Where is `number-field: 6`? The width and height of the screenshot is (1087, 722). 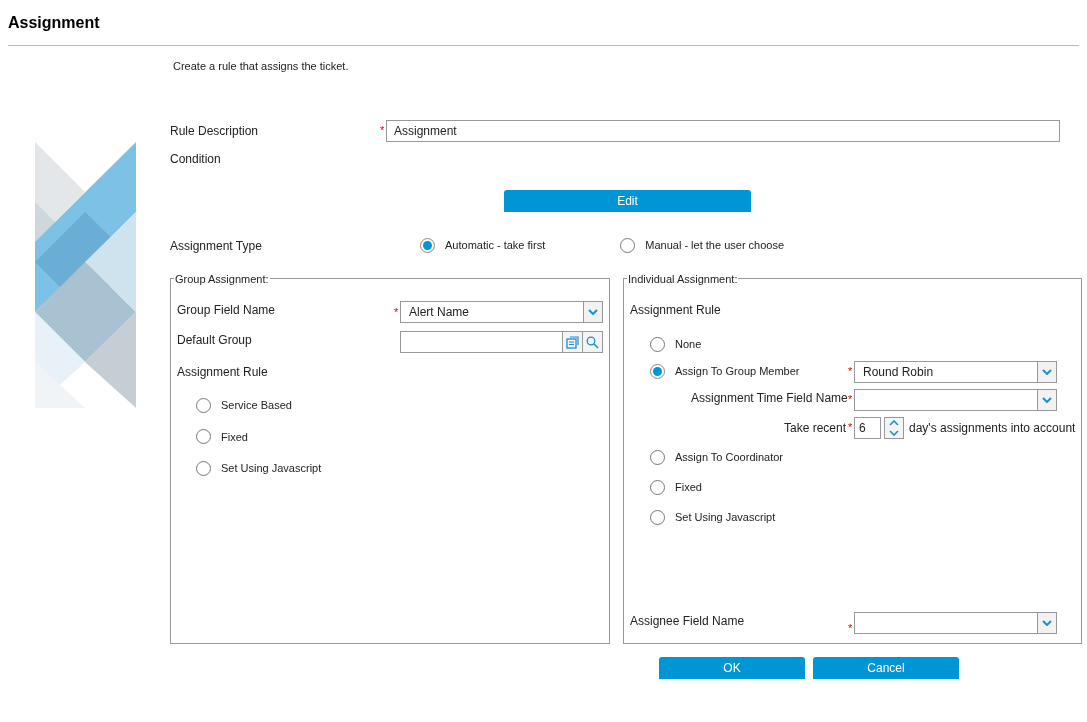
number-field: 6 is located at coordinates (867, 427).